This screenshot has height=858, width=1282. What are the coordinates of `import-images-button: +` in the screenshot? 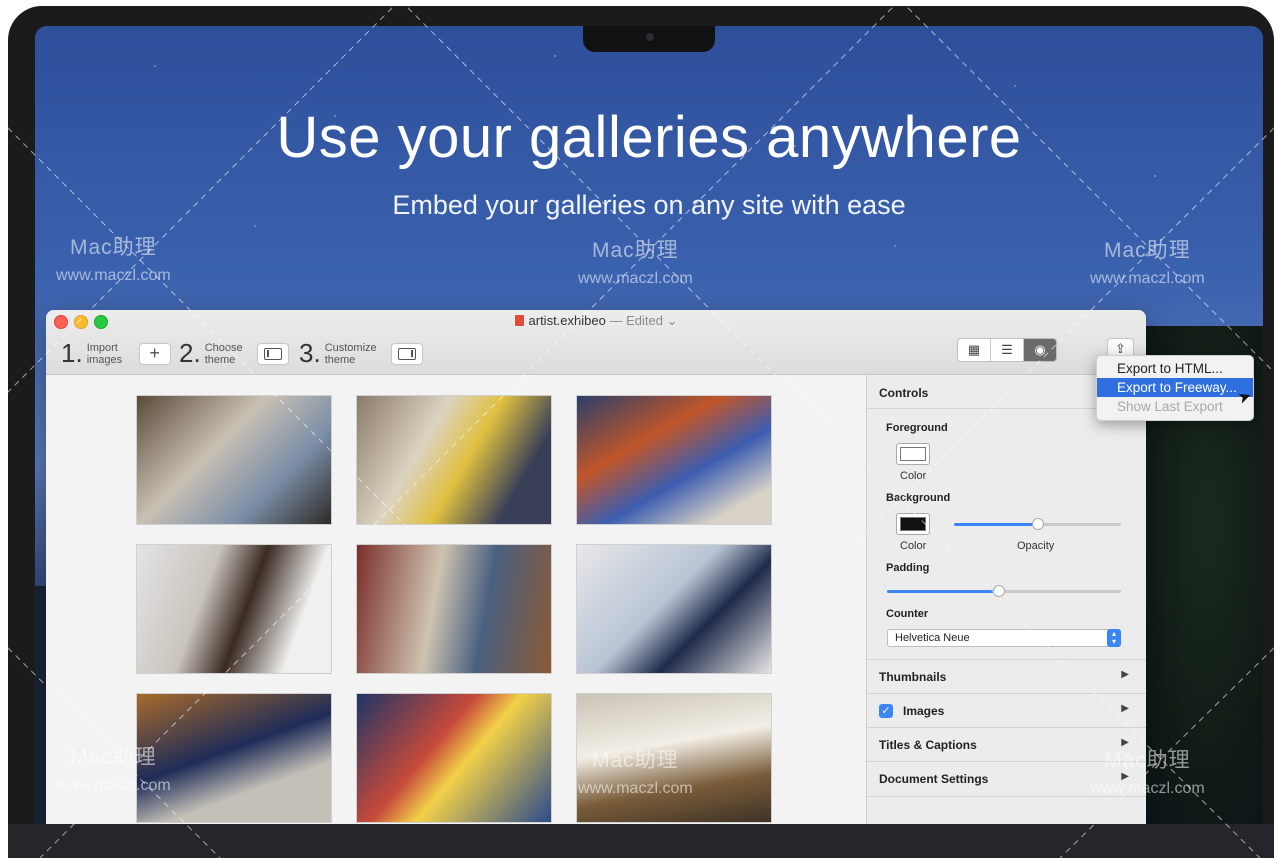 It's located at (154, 353).